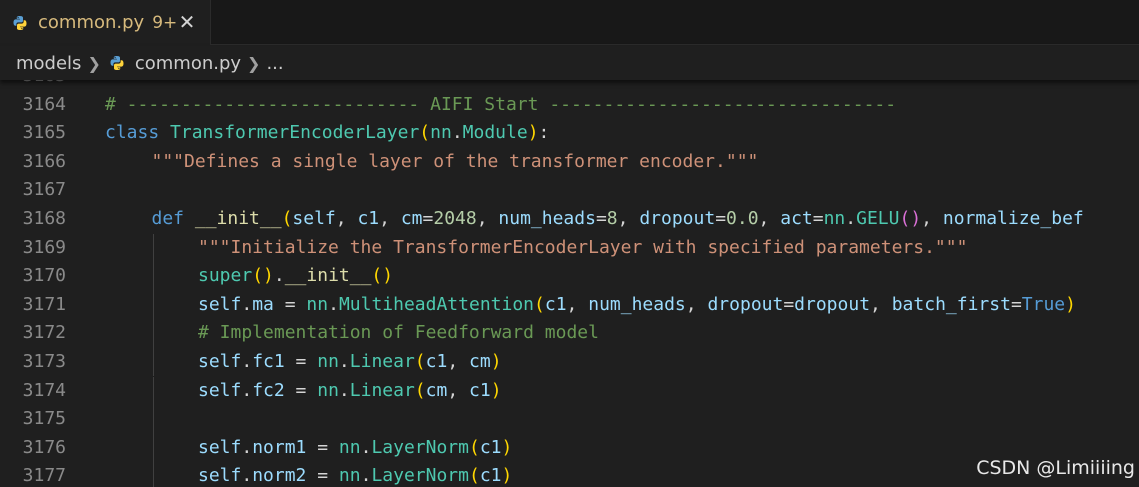 This screenshot has height=487, width=1139. What do you see at coordinates (44, 104) in the screenshot?
I see `line-number: 3164` at bounding box center [44, 104].